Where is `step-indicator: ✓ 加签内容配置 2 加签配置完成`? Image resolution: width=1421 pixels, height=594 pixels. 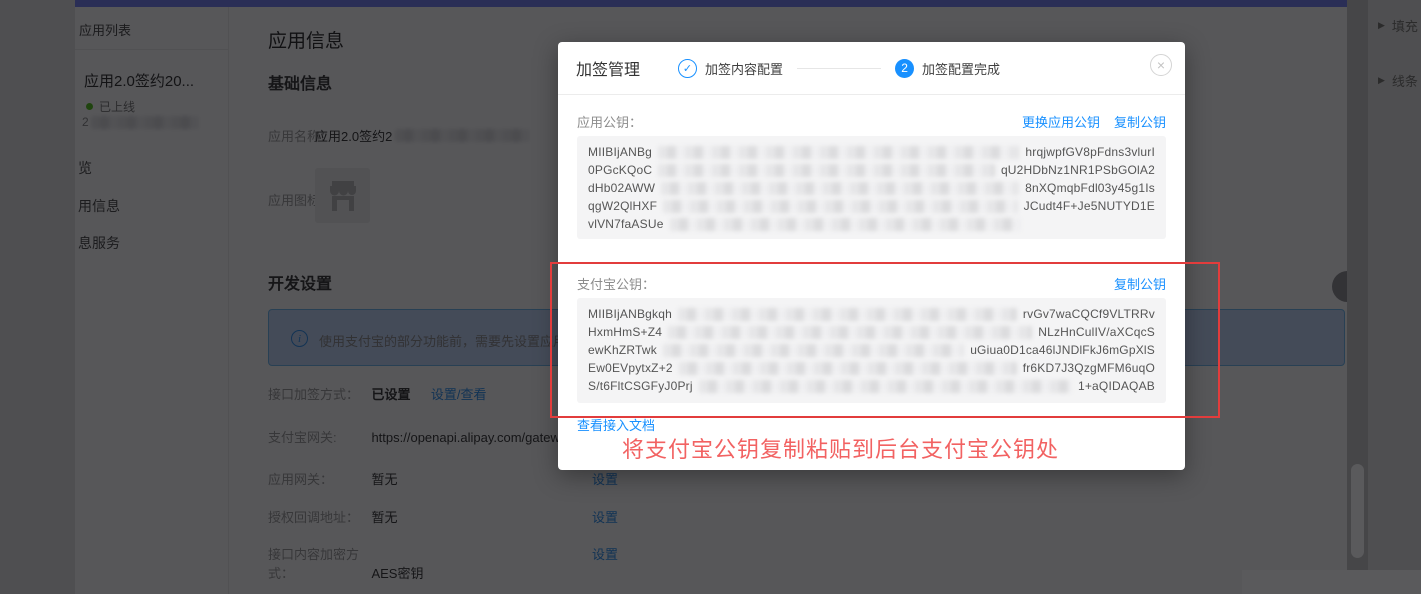
step-indicator: ✓ 加签内容配置 2 加签配置完成 is located at coordinates (839, 68).